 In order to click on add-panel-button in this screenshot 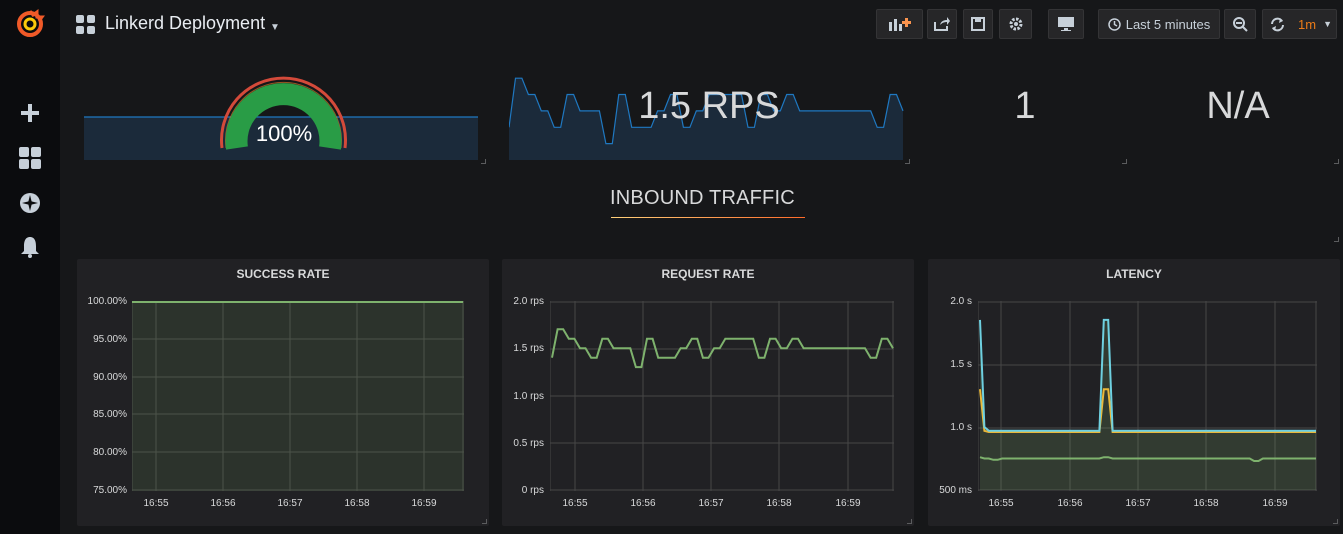, I will do `click(899, 24)`.